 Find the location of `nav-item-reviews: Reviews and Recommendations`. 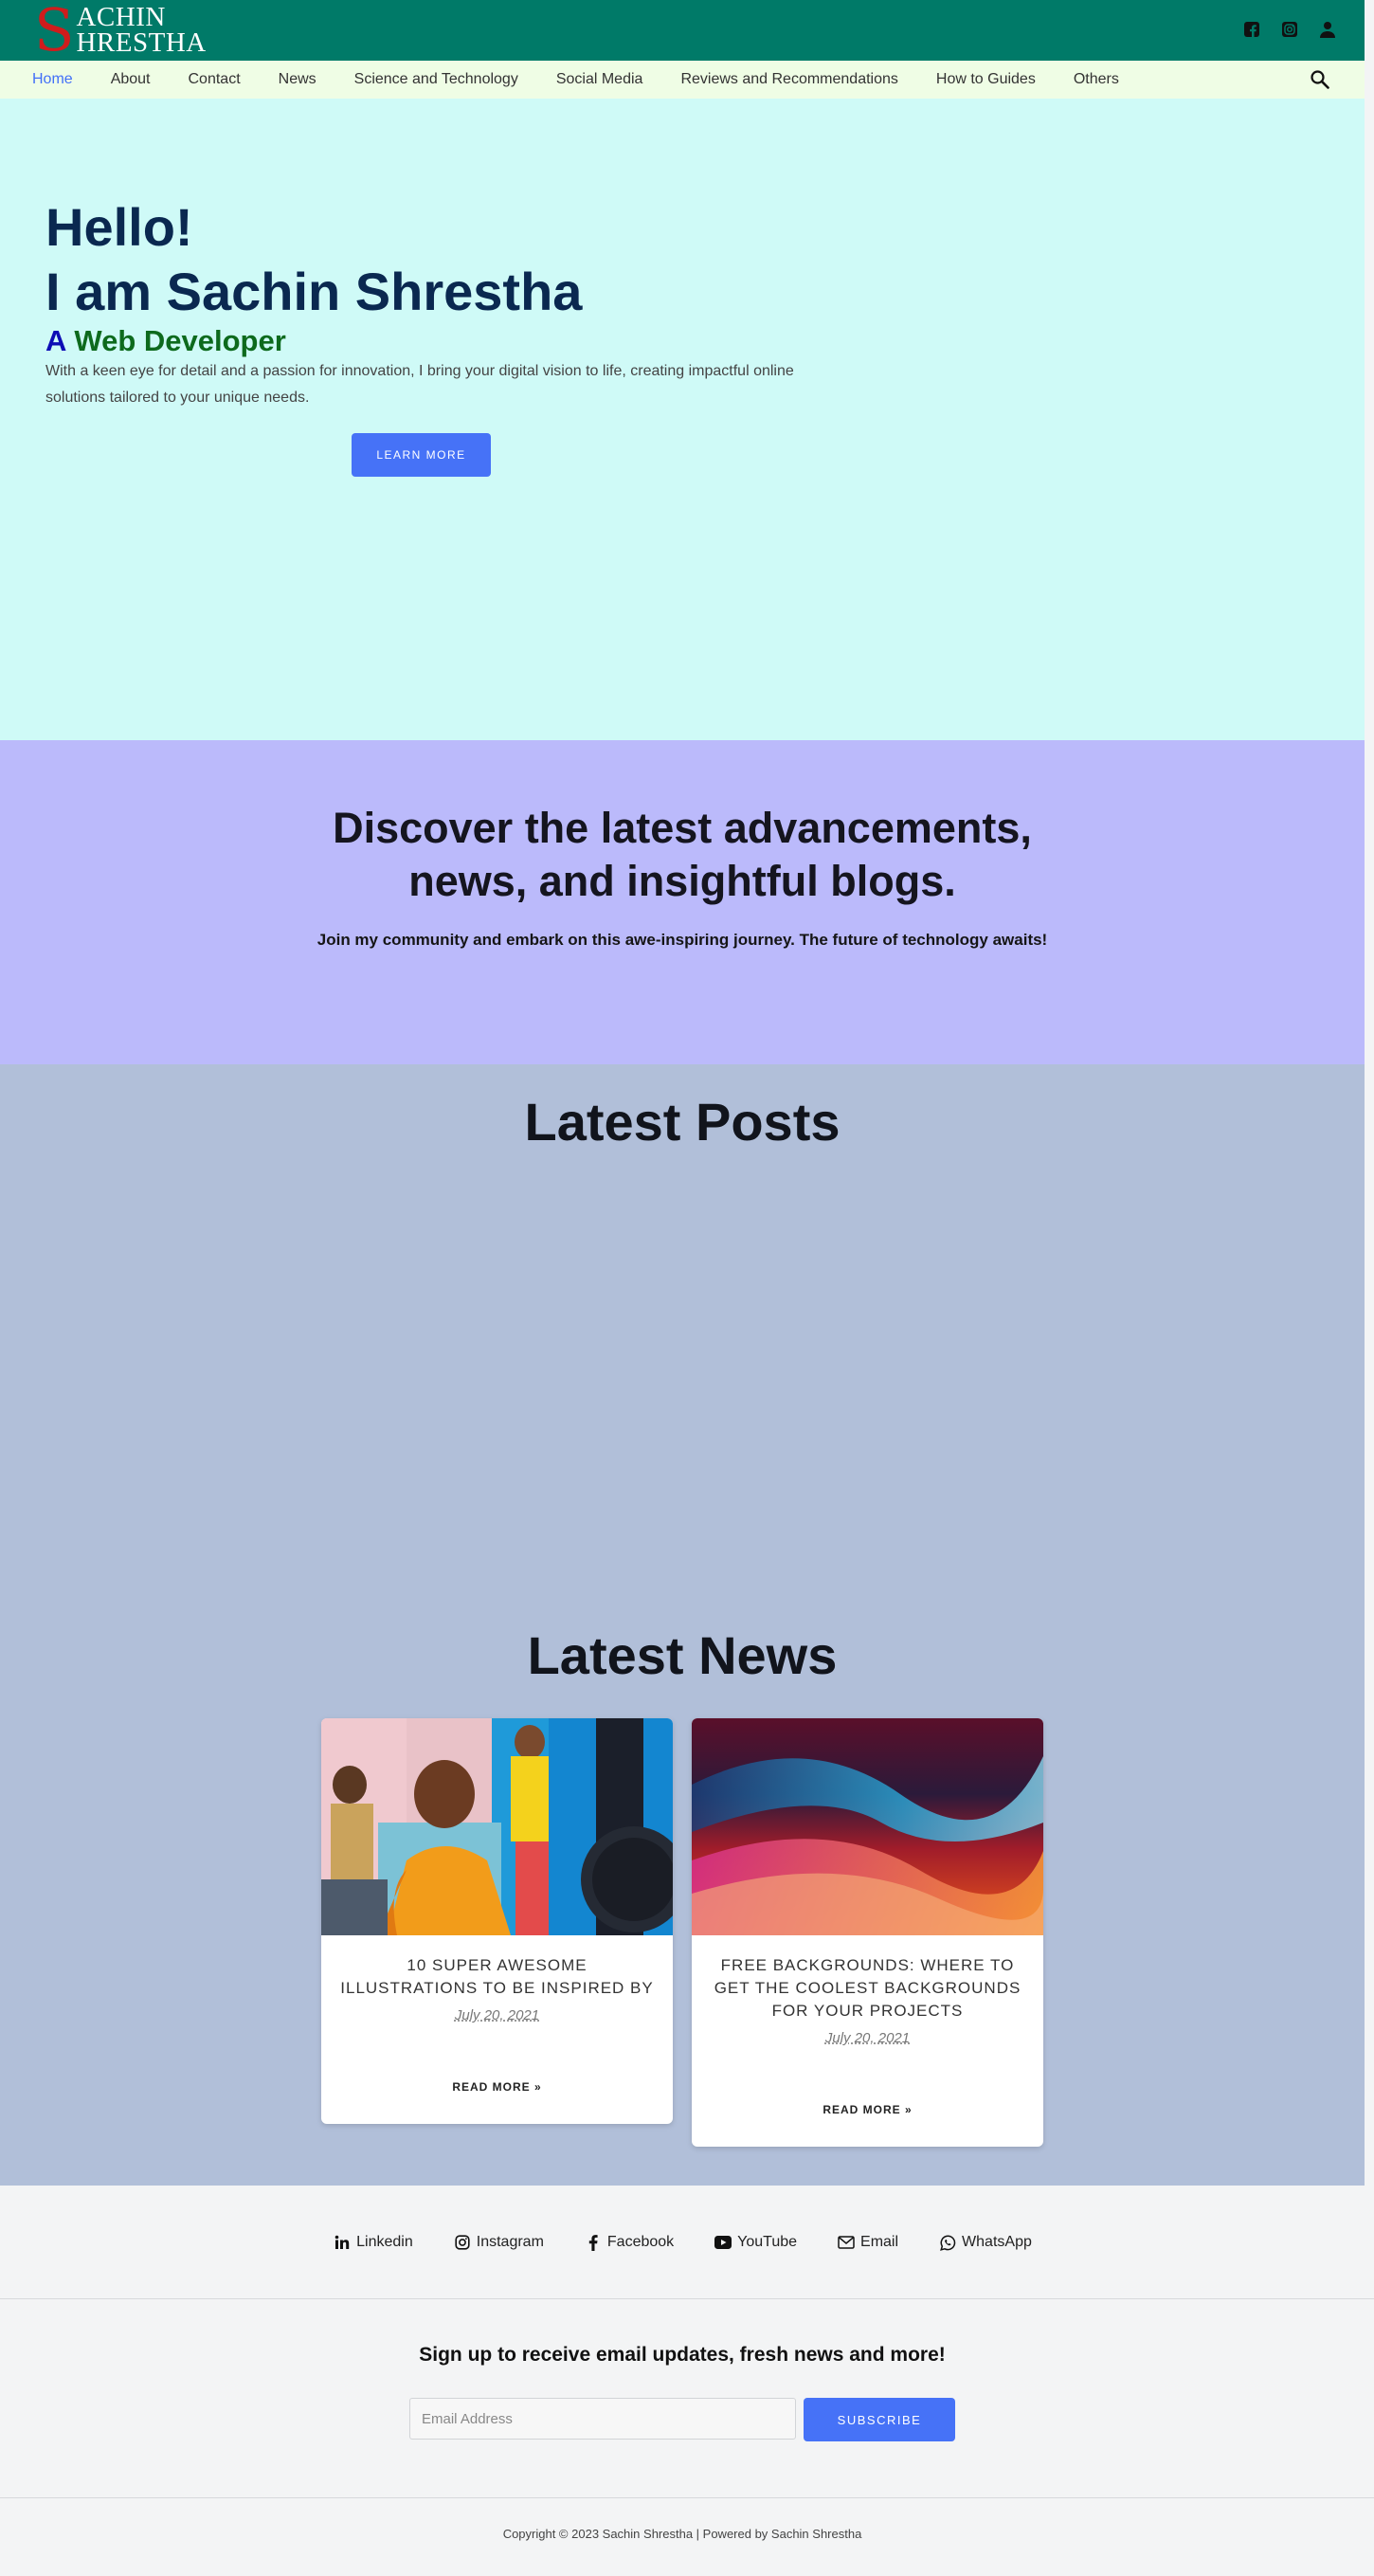

nav-item-reviews: Reviews and Recommendations is located at coordinates (788, 79).